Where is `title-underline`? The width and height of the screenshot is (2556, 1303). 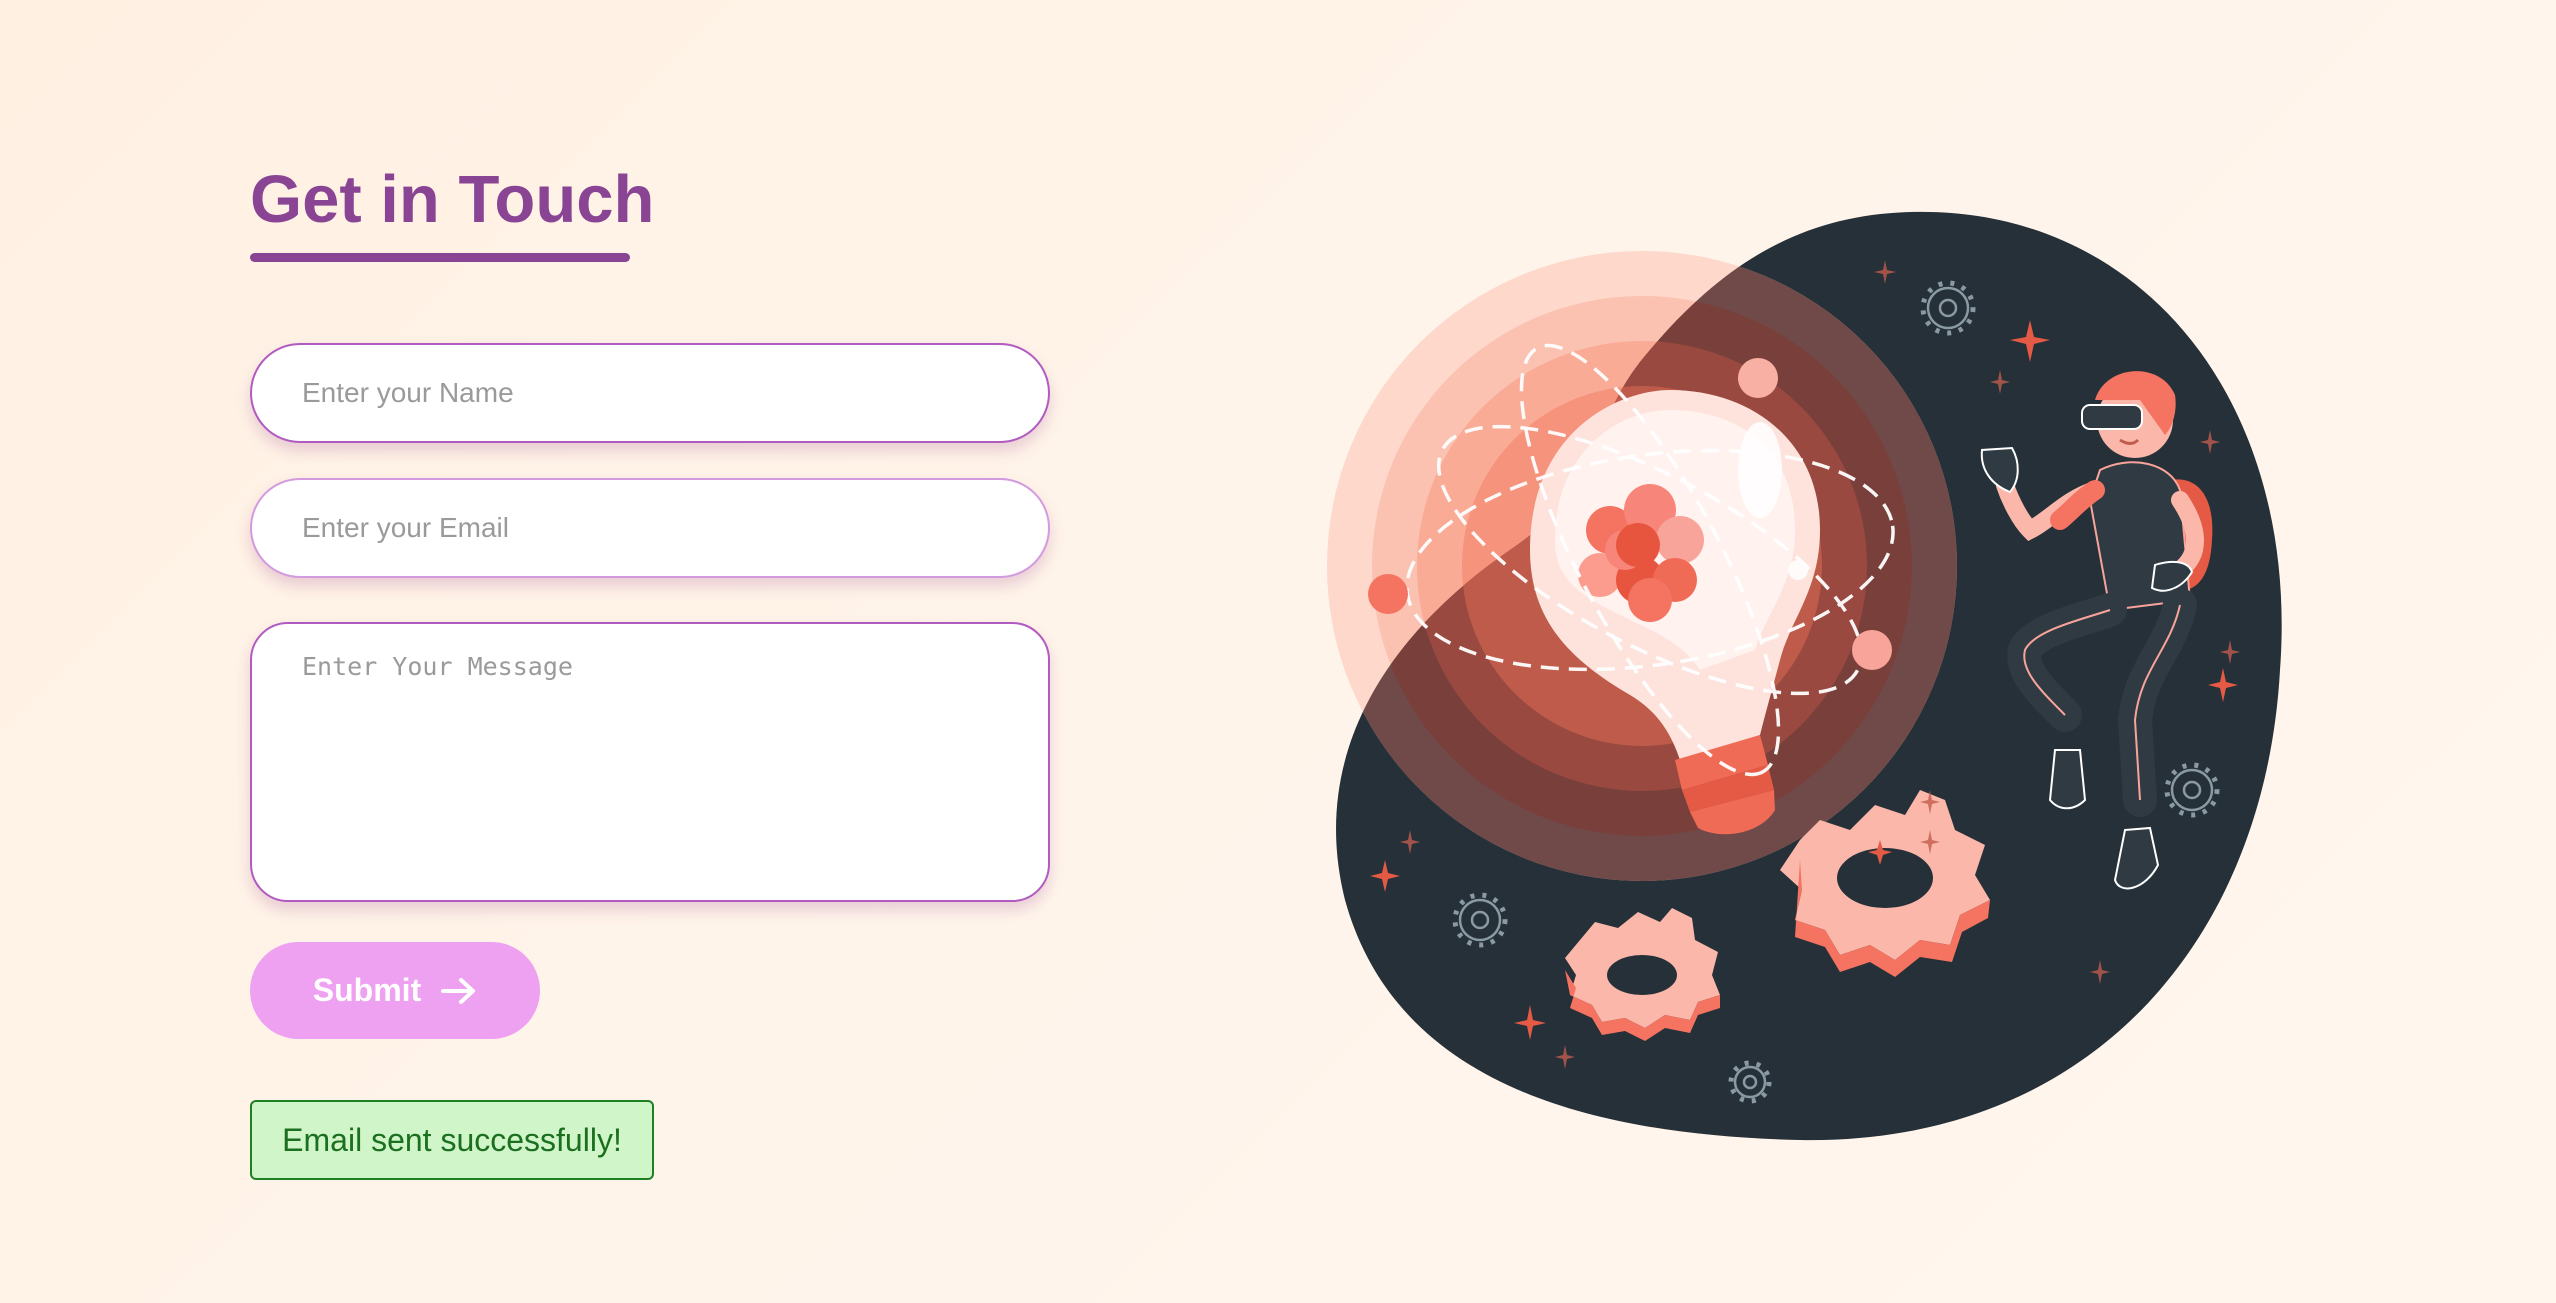 title-underline is located at coordinates (440, 257).